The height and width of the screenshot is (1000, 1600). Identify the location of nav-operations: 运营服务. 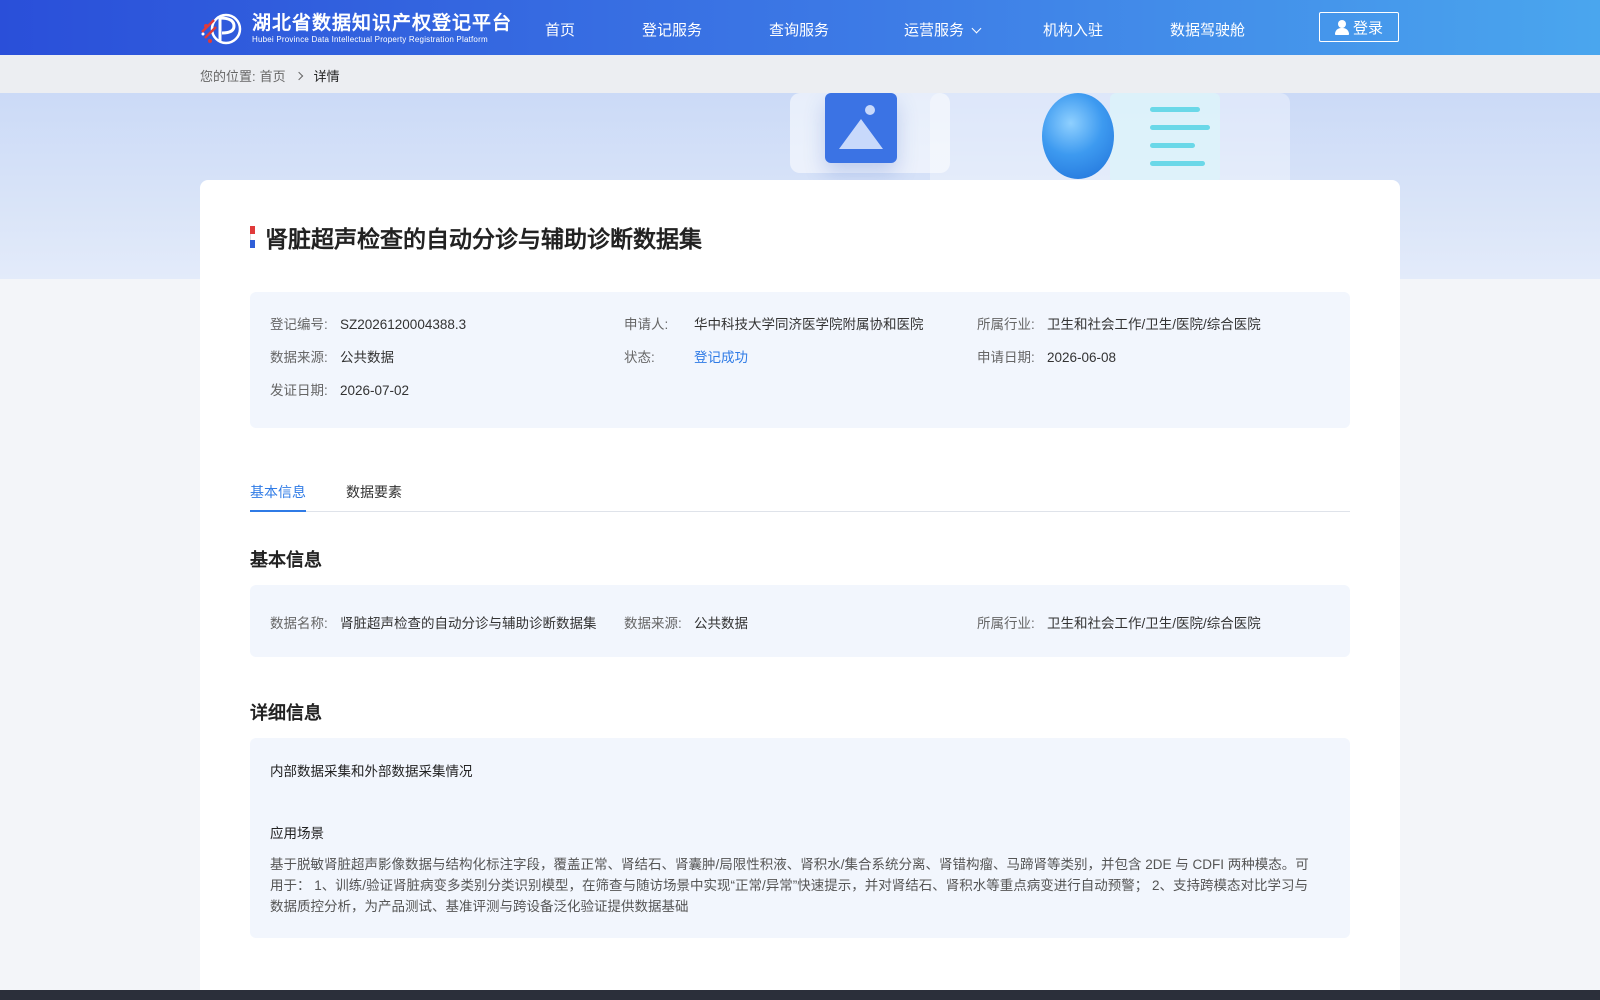
(943, 29).